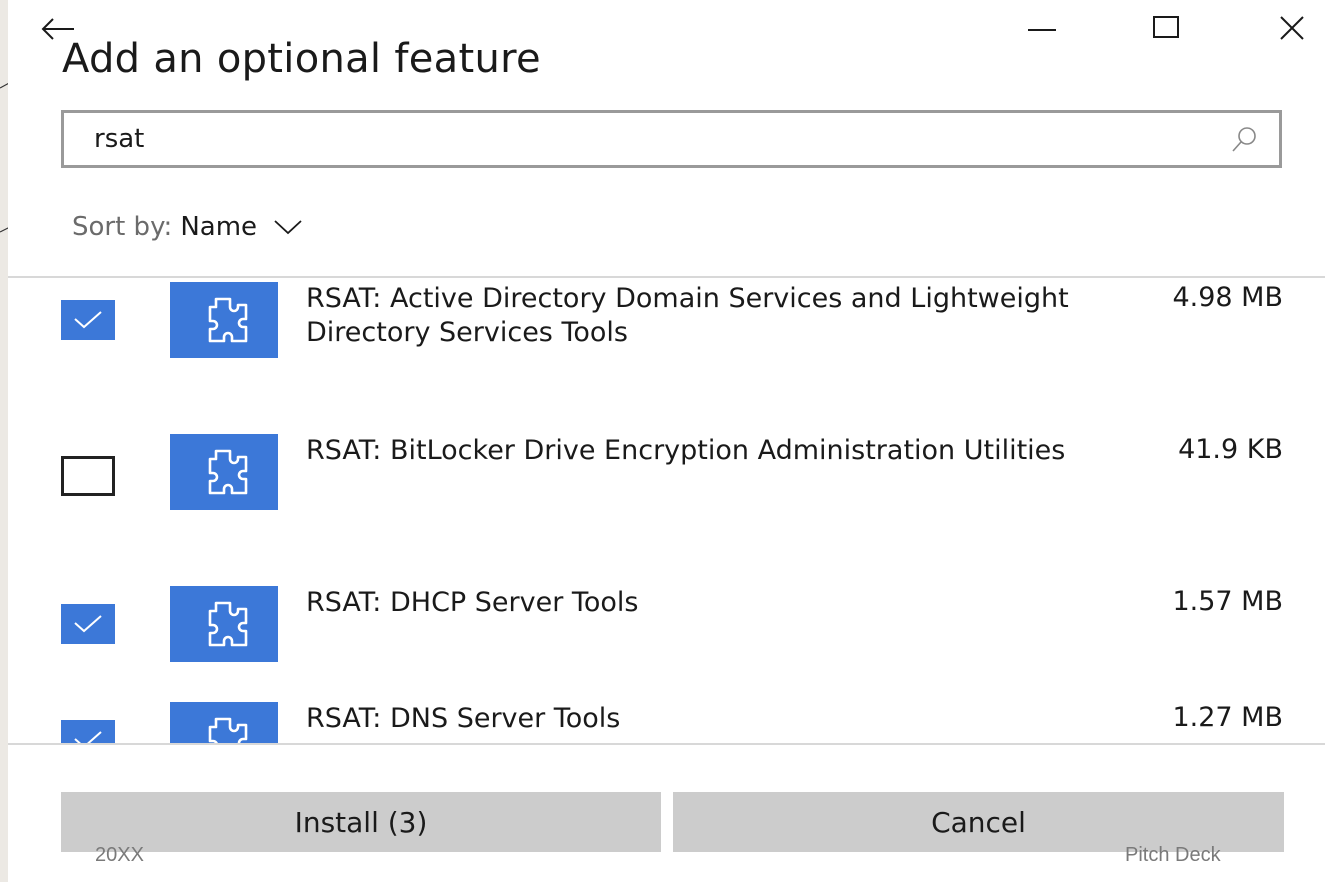  I want to click on feature-size: 1.27 MB, so click(1227, 717).